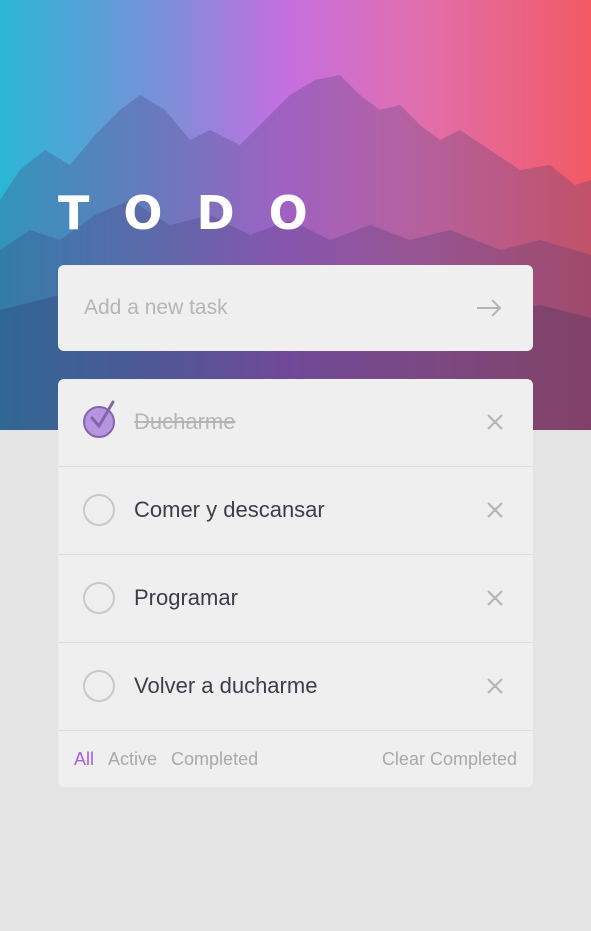 This screenshot has width=591, height=931. I want to click on filter-all: All, so click(84, 759).